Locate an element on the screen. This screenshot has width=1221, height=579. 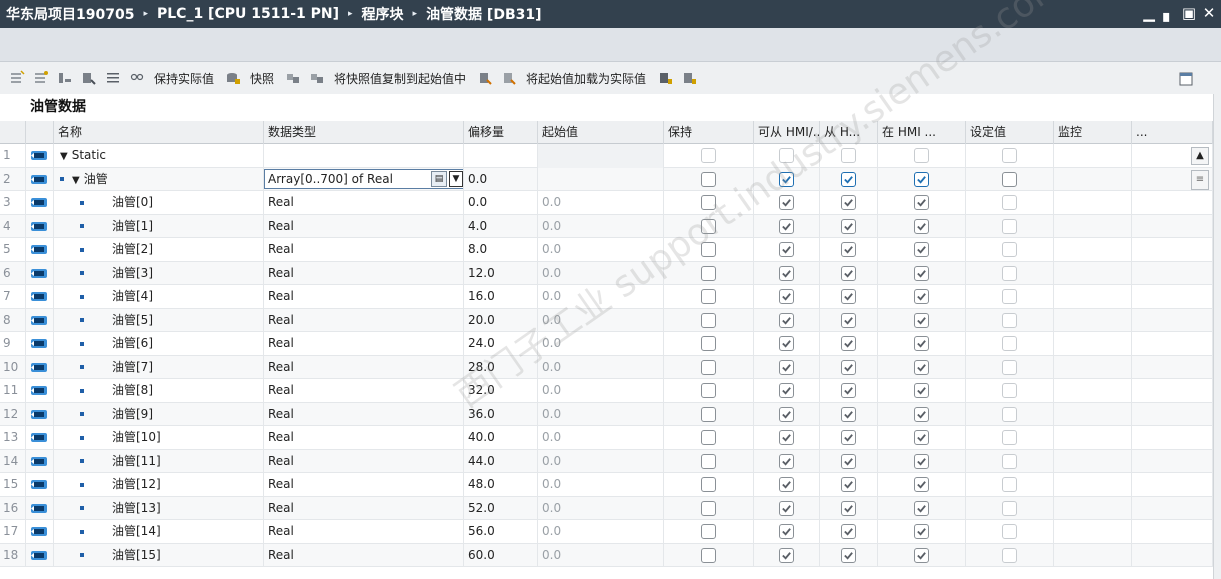
table-row: 14 油管[11] Real 44.0 0.0 is located at coordinates (606, 461).